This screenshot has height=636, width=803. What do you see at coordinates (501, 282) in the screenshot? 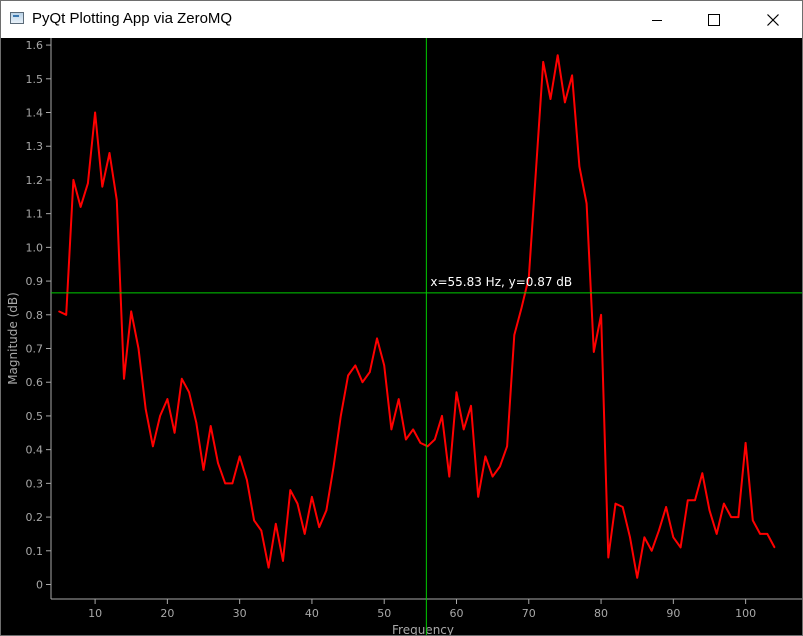
I see `crosshair-readout: x=55.83 Hz, y=0.87 dB` at bounding box center [501, 282].